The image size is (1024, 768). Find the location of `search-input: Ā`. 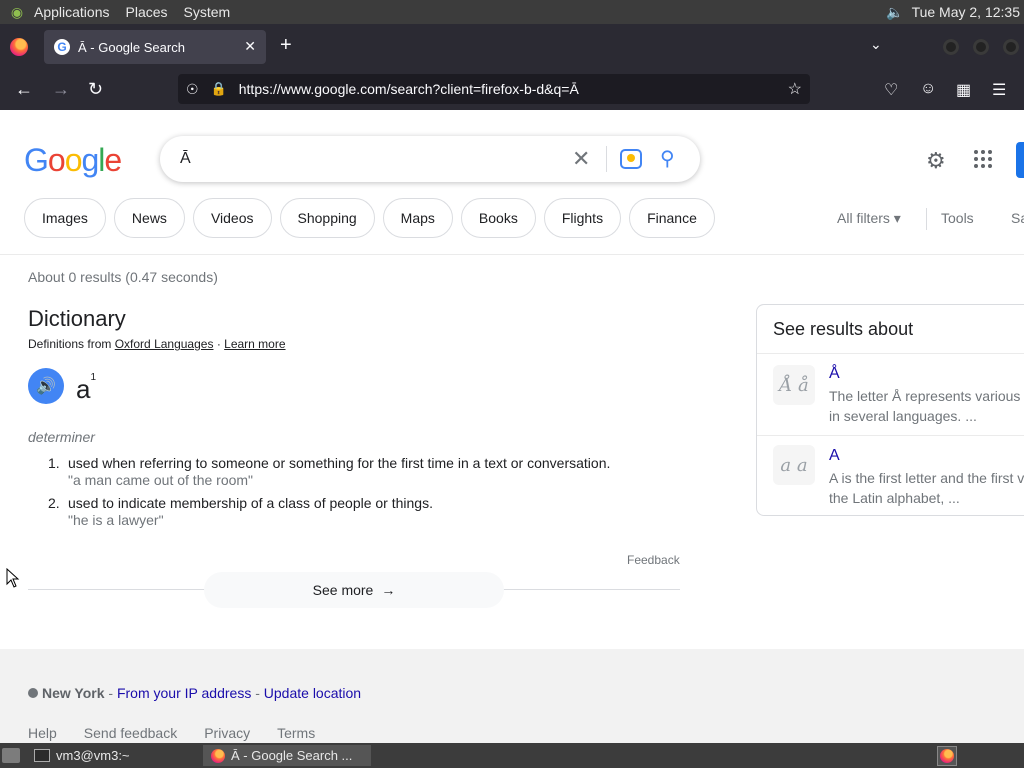

search-input: Ā is located at coordinates (185, 159).